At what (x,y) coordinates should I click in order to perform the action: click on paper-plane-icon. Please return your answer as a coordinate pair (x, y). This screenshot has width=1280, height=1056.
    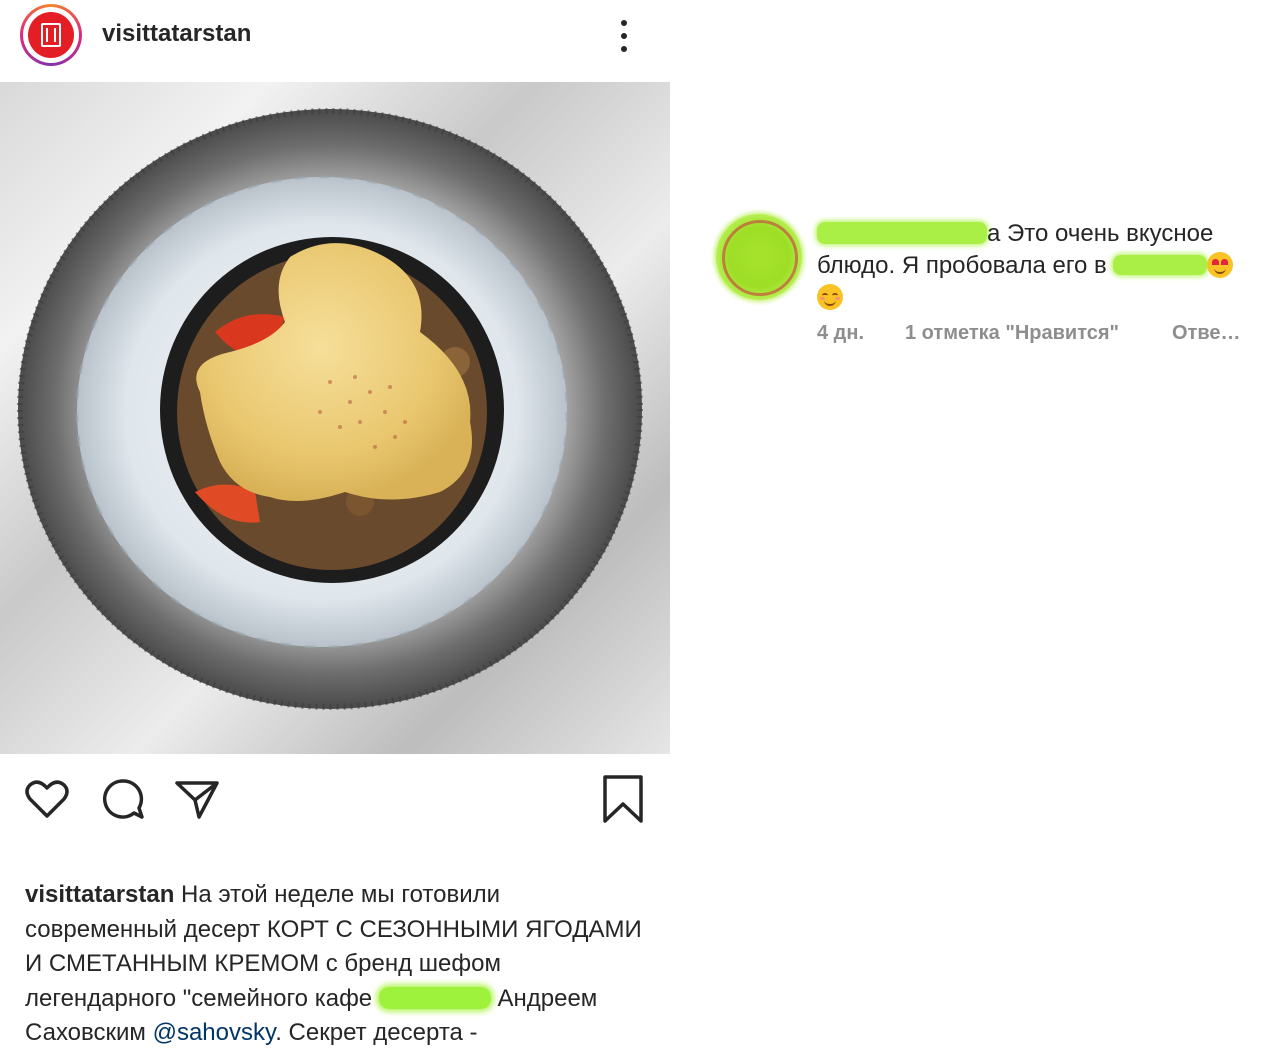
    Looking at the image, I should click on (197, 799).